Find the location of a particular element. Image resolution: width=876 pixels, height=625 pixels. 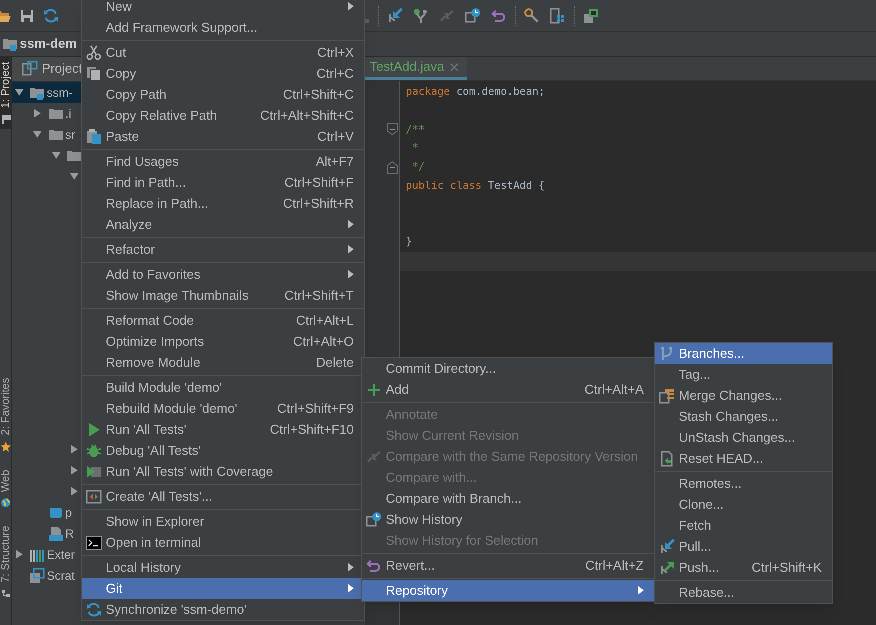

shortcut-label: Ctrl+Alt+A is located at coordinates (614, 389).